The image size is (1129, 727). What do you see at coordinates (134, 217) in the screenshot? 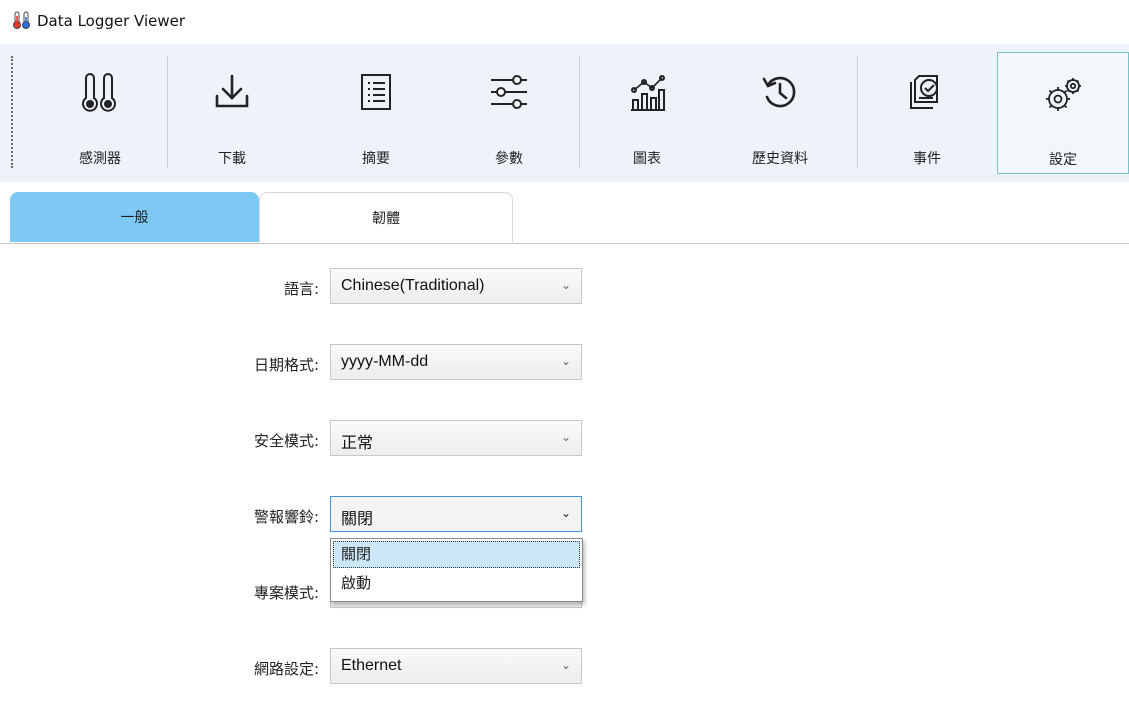
I see `tab-general: 一般` at bounding box center [134, 217].